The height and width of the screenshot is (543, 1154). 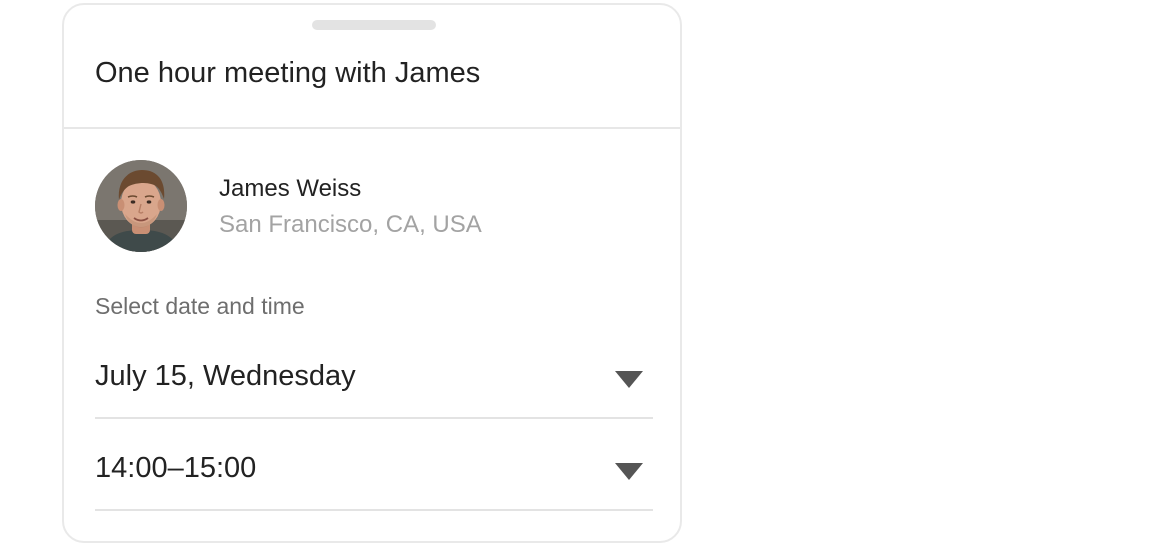 I want to click on drag-handle, so click(x=374, y=25).